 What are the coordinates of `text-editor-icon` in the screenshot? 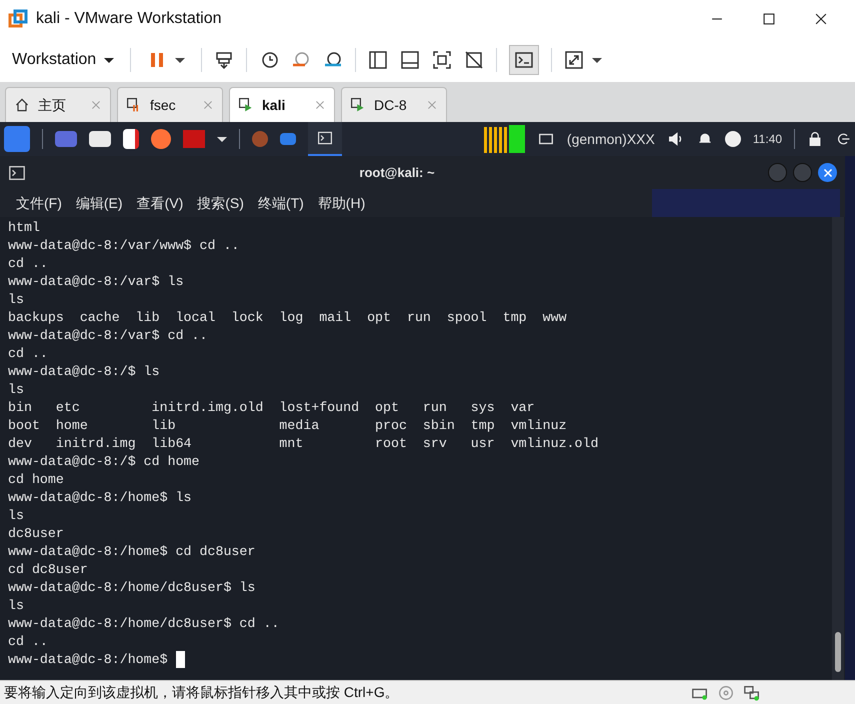 It's located at (131, 139).